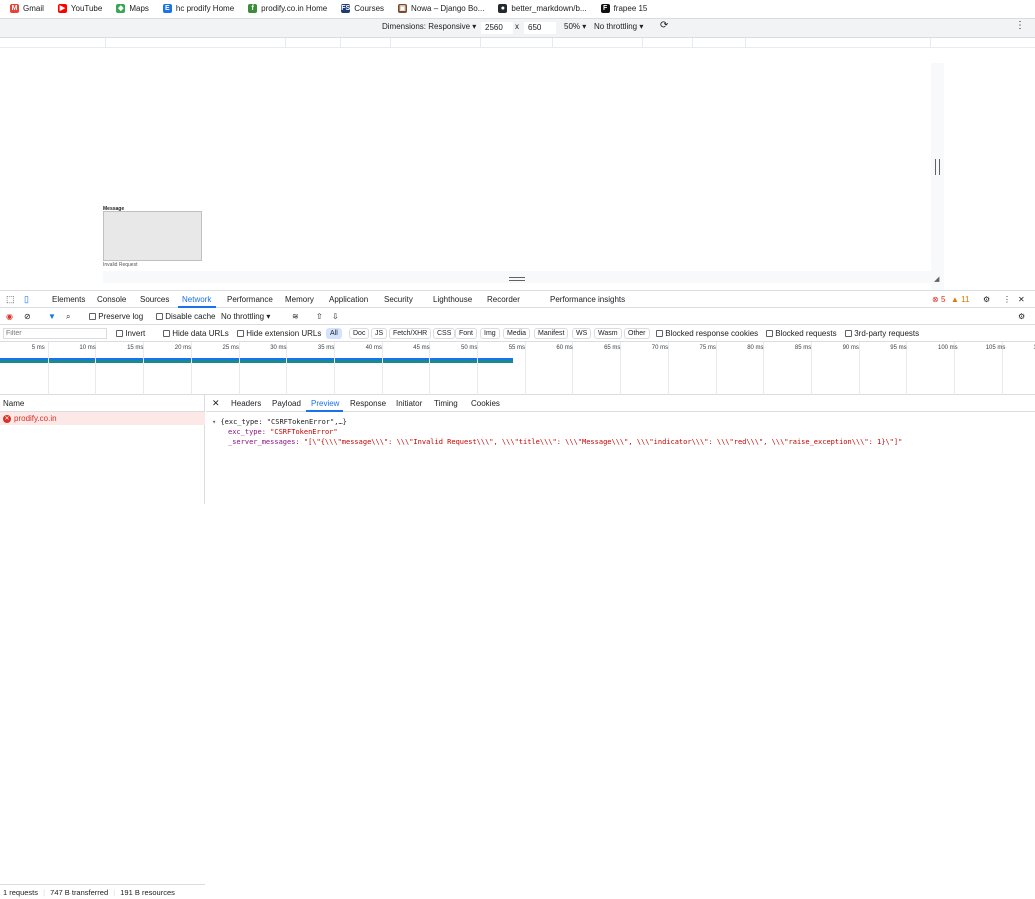 The height and width of the screenshot is (899, 1035). What do you see at coordinates (154, 299) in the screenshot?
I see `tab-sources: Sources` at bounding box center [154, 299].